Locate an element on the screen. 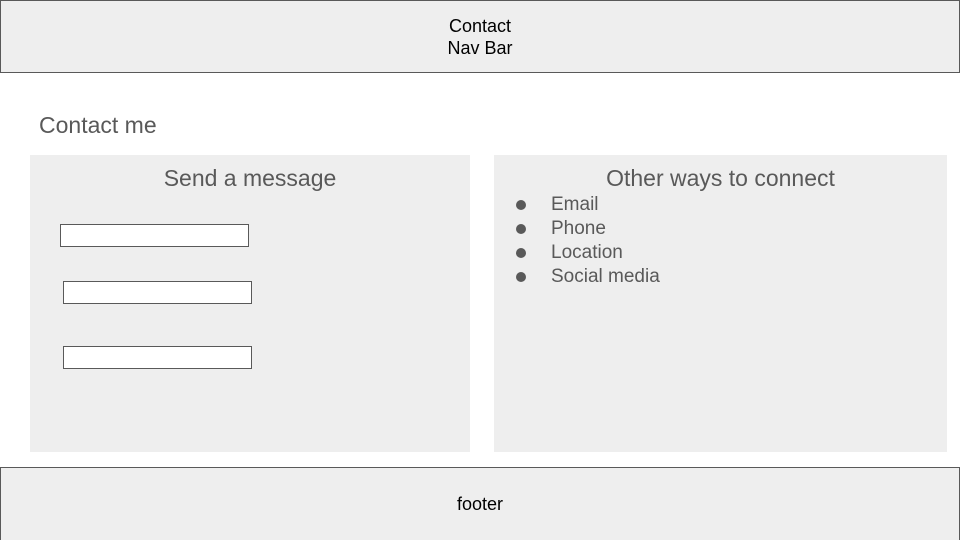 The width and height of the screenshot is (960, 540). footer-label: footer is located at coordinates (480, 503).